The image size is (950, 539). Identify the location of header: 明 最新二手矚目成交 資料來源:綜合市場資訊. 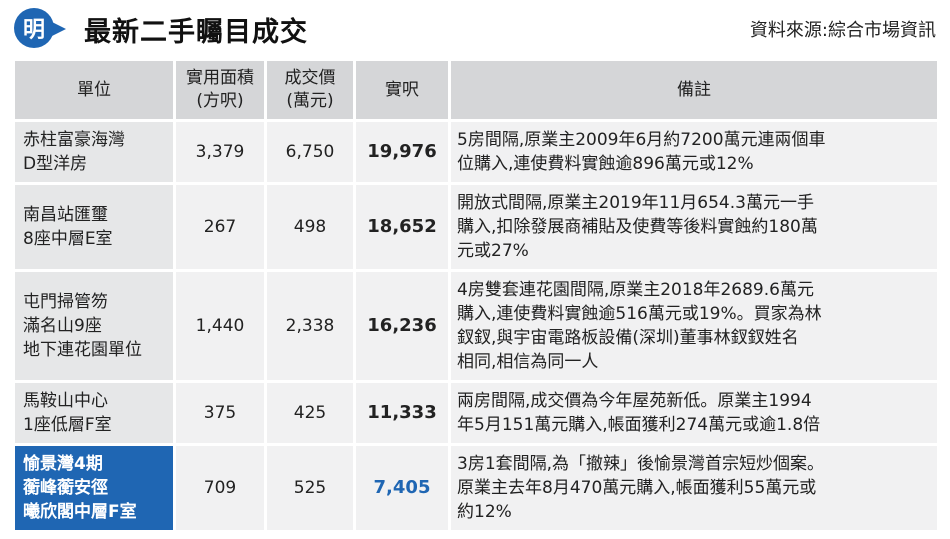
(475, 28).